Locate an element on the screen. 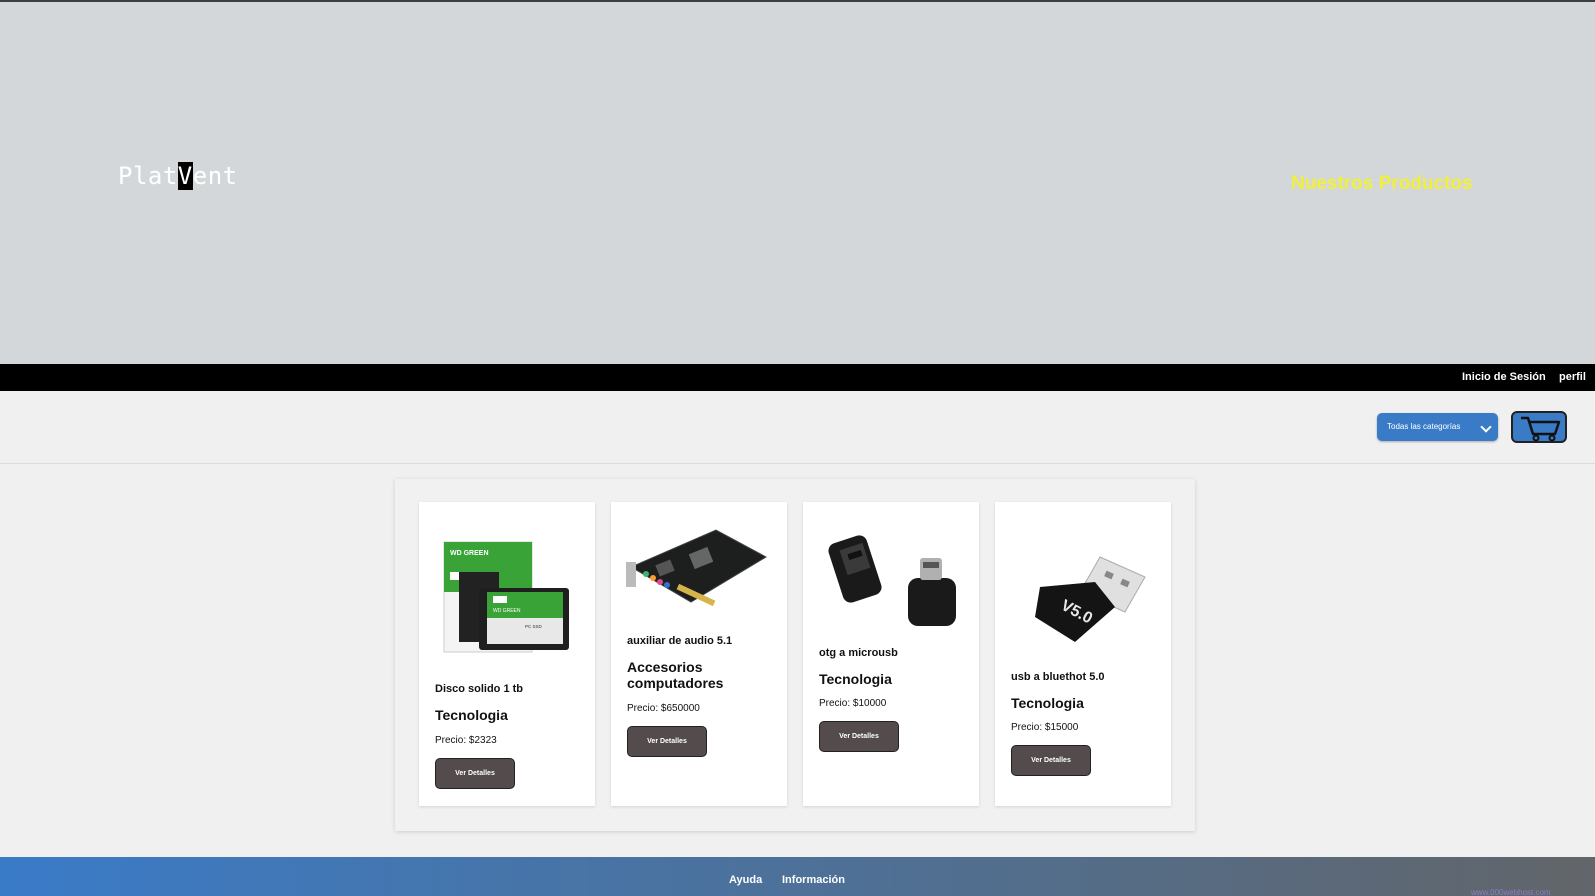  logo-text-cursor: V is located at coordinates (185, 176).